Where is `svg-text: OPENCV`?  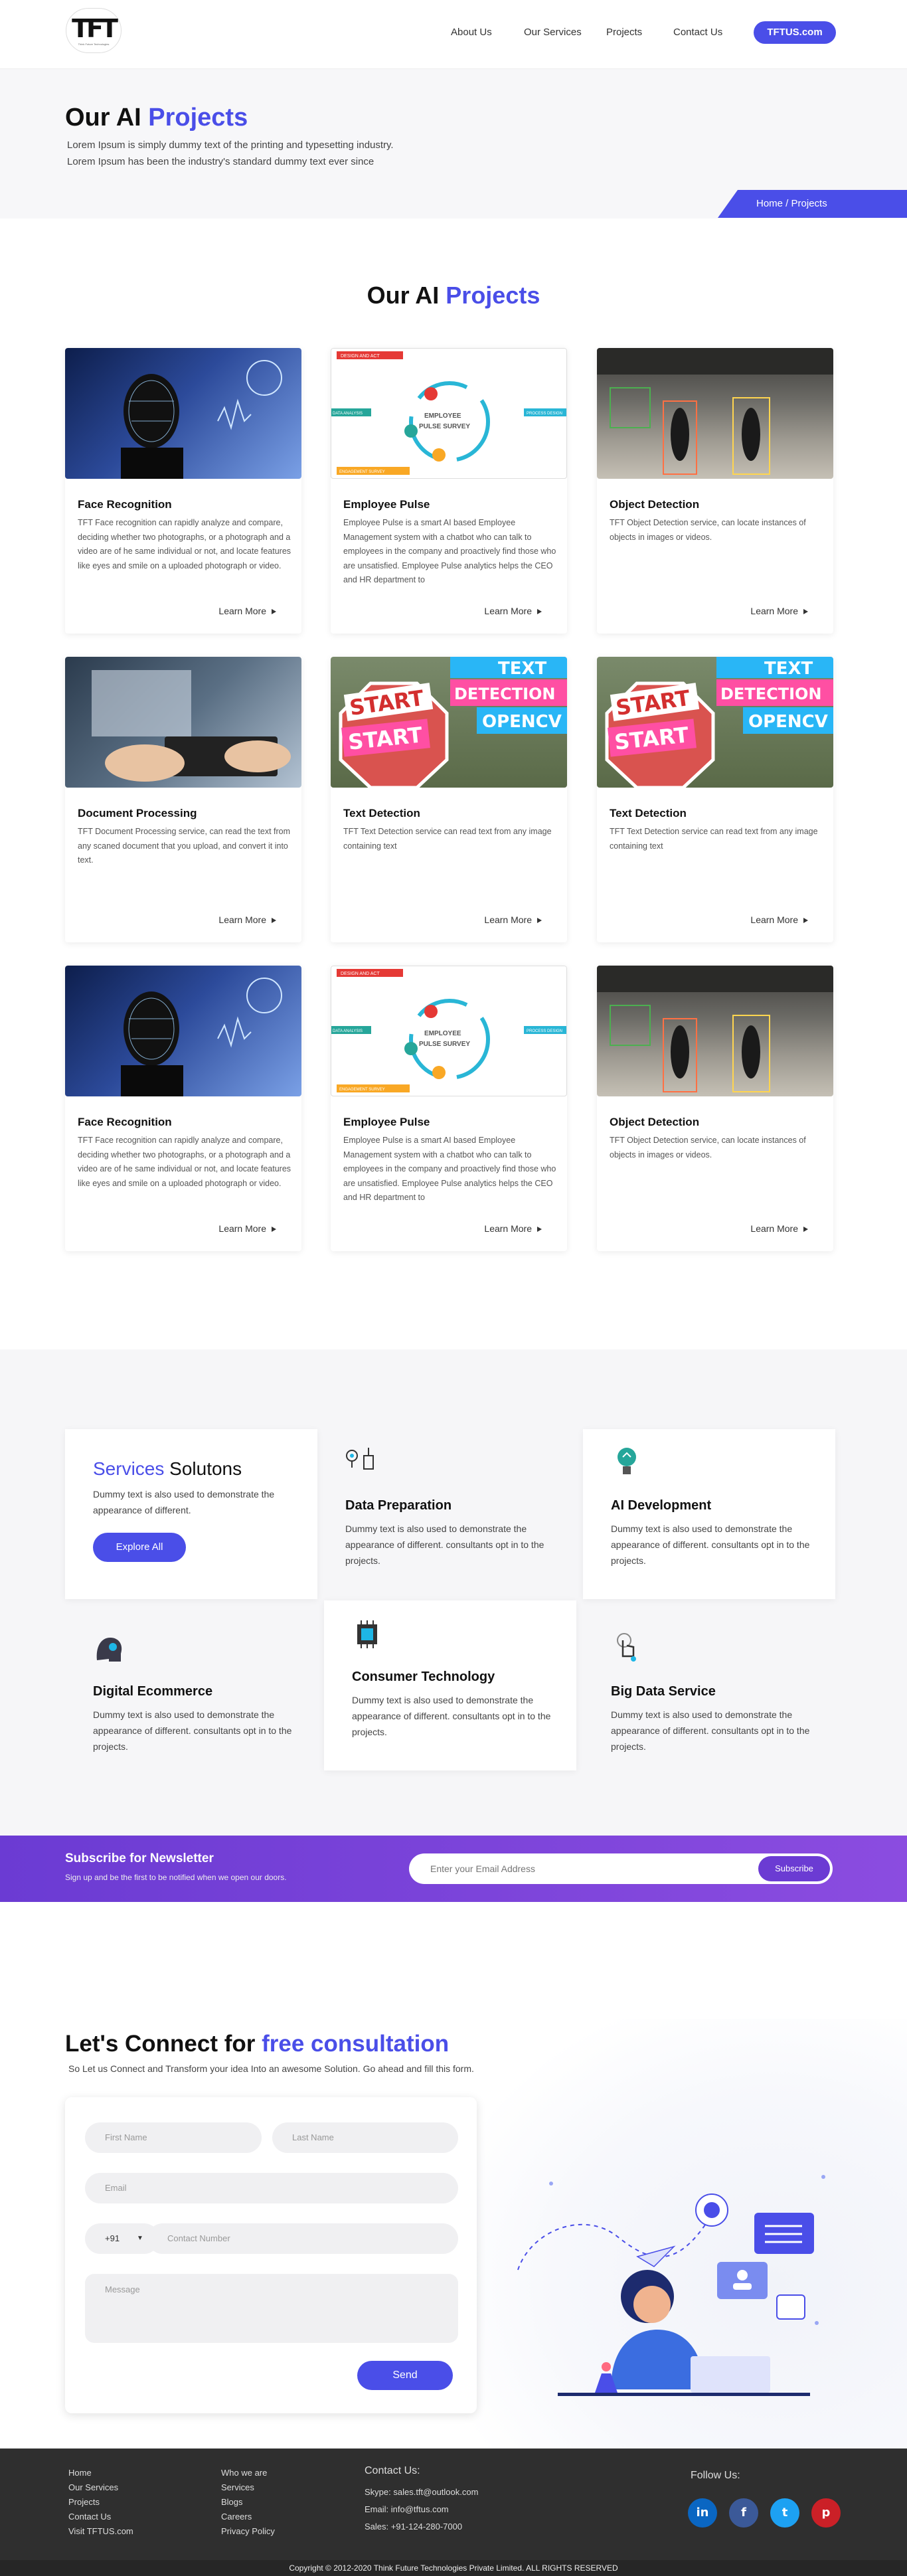 svg-text: OPENCV is located at coordinates (522, 722).